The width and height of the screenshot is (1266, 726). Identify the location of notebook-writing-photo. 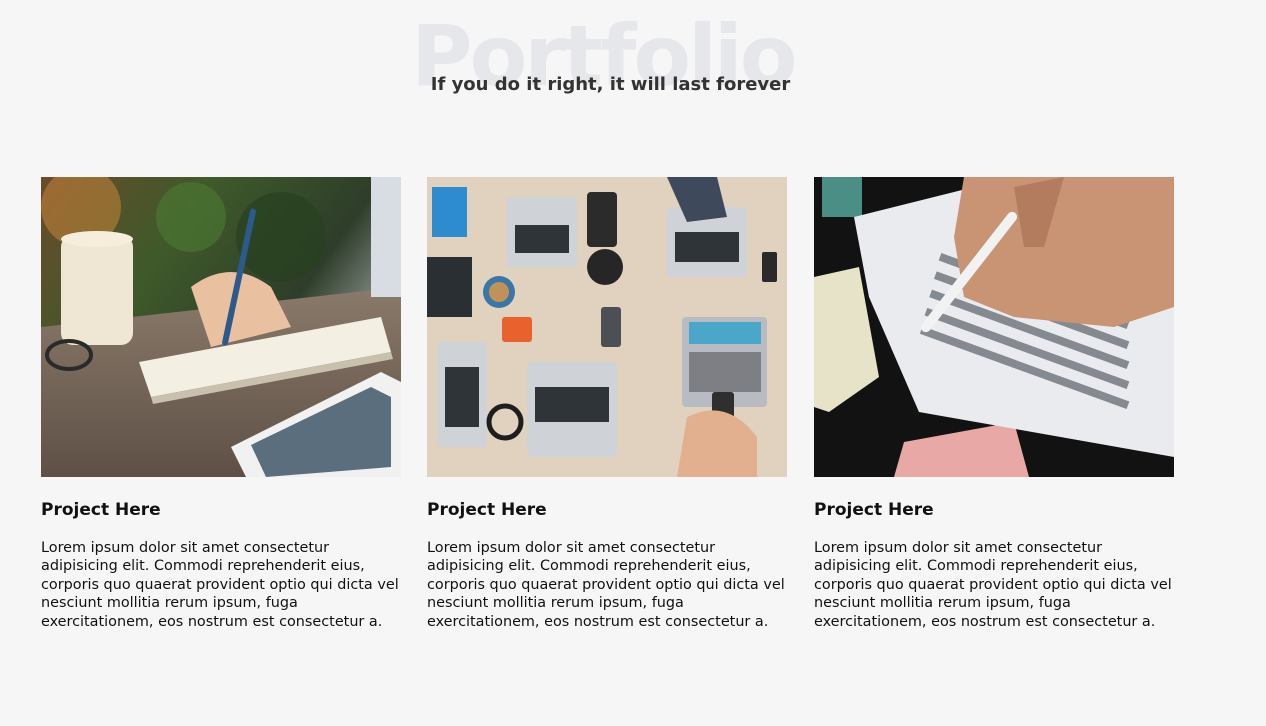
(221, 327).